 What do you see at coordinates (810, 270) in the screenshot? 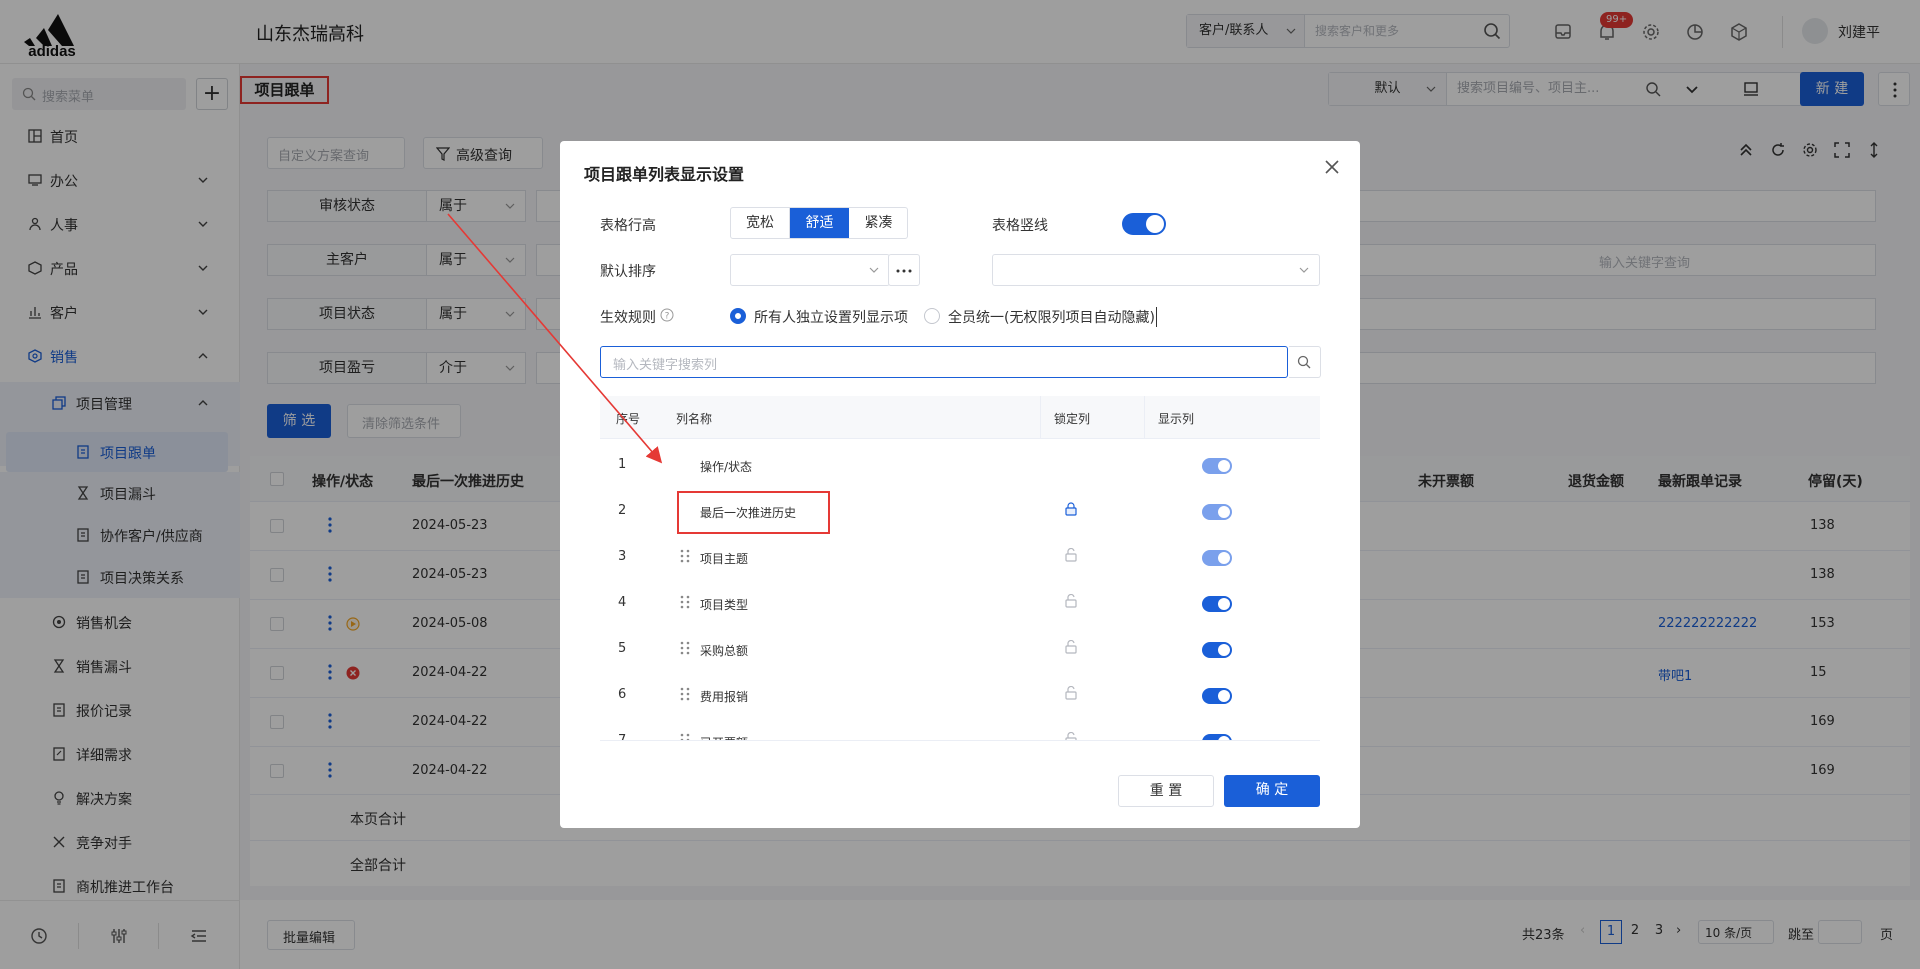
I see `sort-field-select` at bounding box center [810, 270].